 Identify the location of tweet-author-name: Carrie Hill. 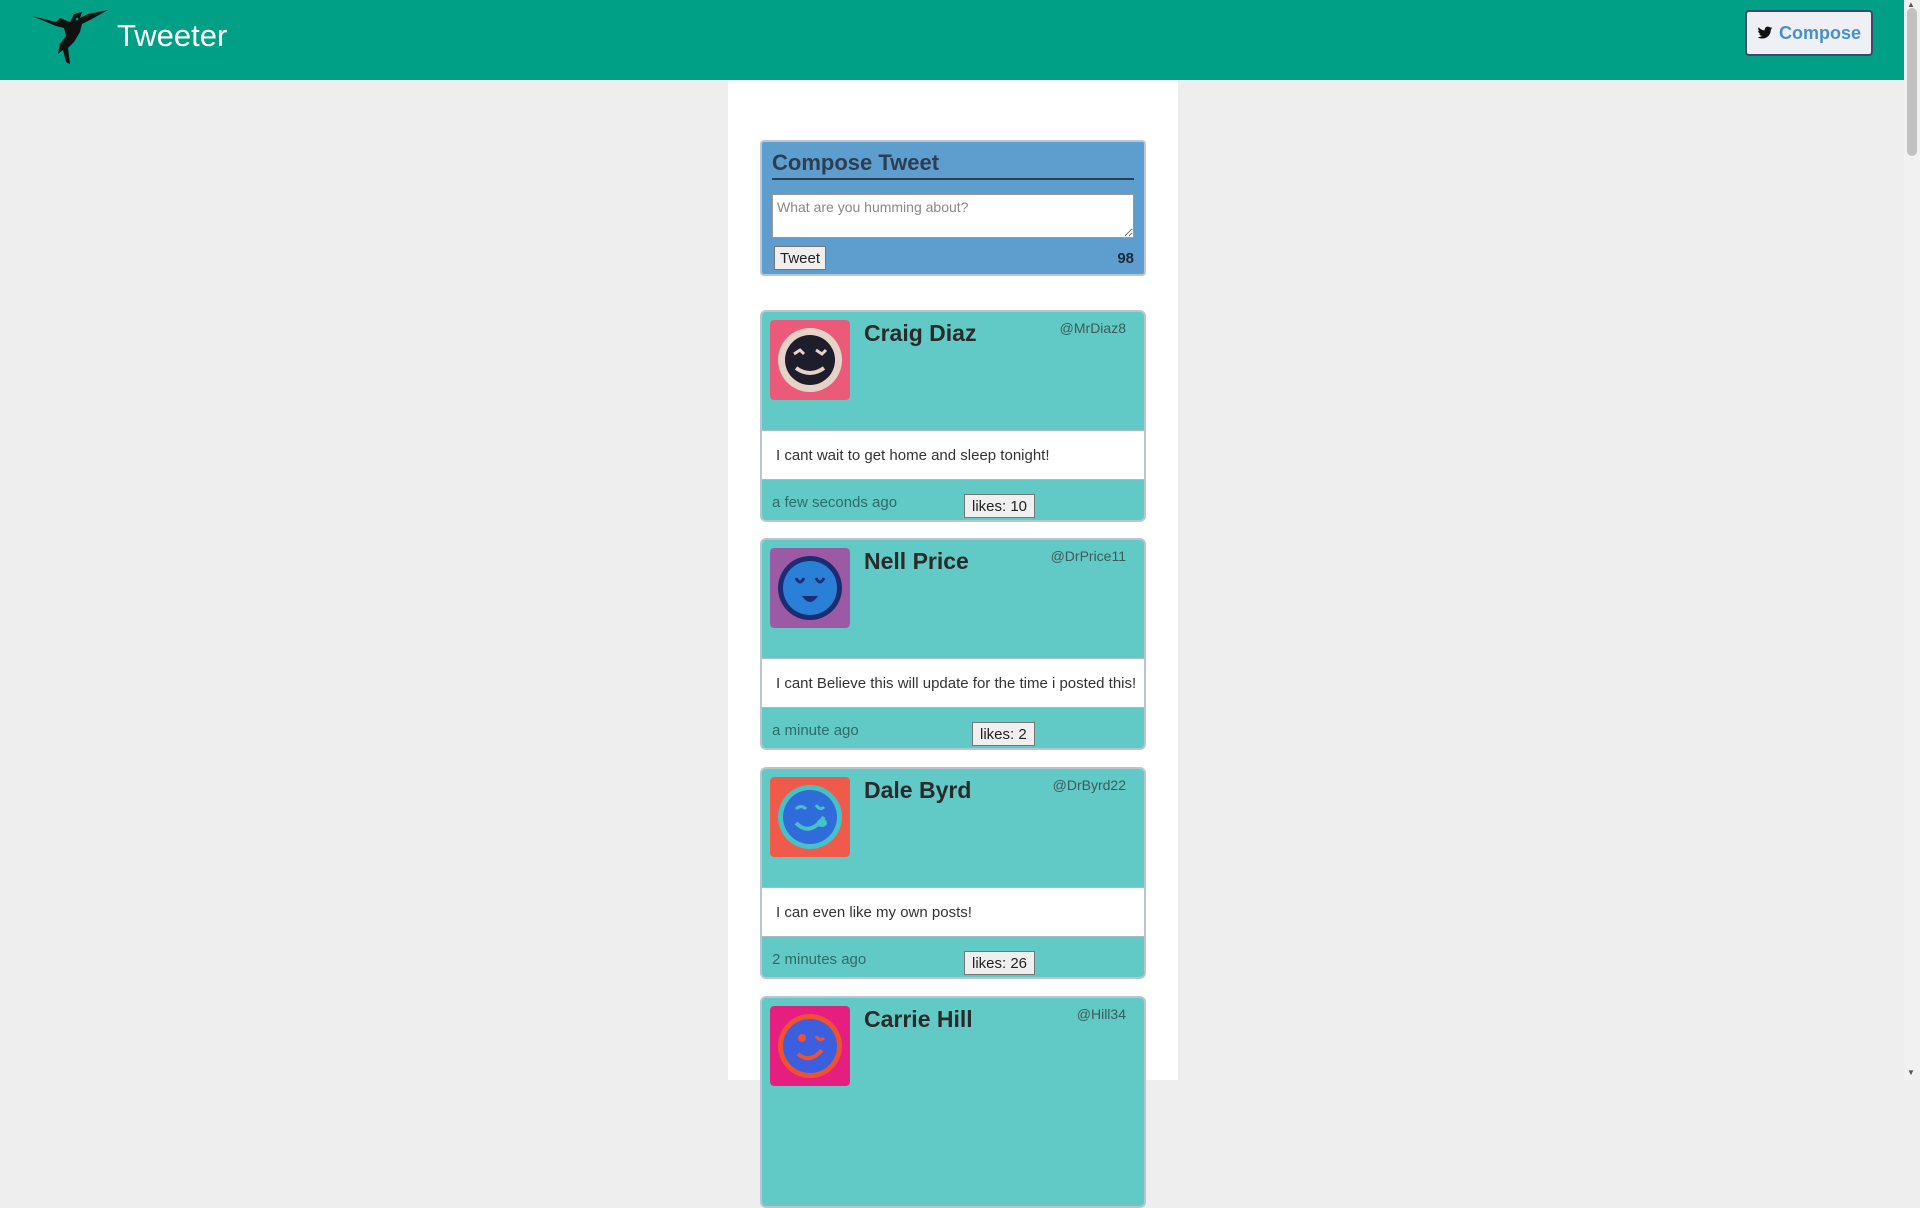
(918, 1019).